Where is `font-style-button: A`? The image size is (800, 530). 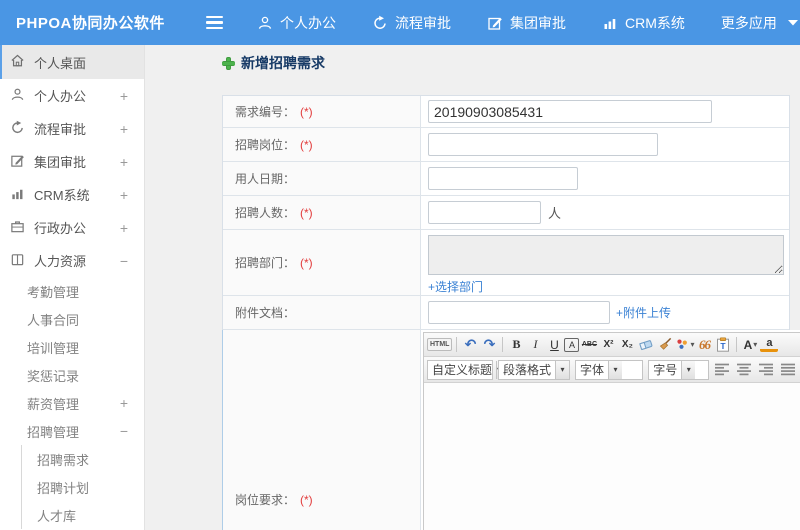 font-style-button: A is located at coordinates (572, 344).